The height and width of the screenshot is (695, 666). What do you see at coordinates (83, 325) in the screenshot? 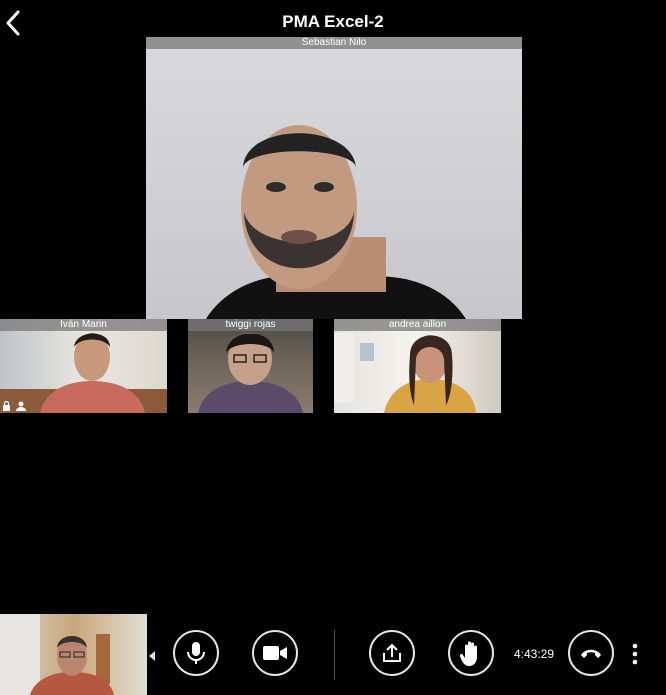
I see `participant-name: Iván Marin` at bounding box center [83, 325].